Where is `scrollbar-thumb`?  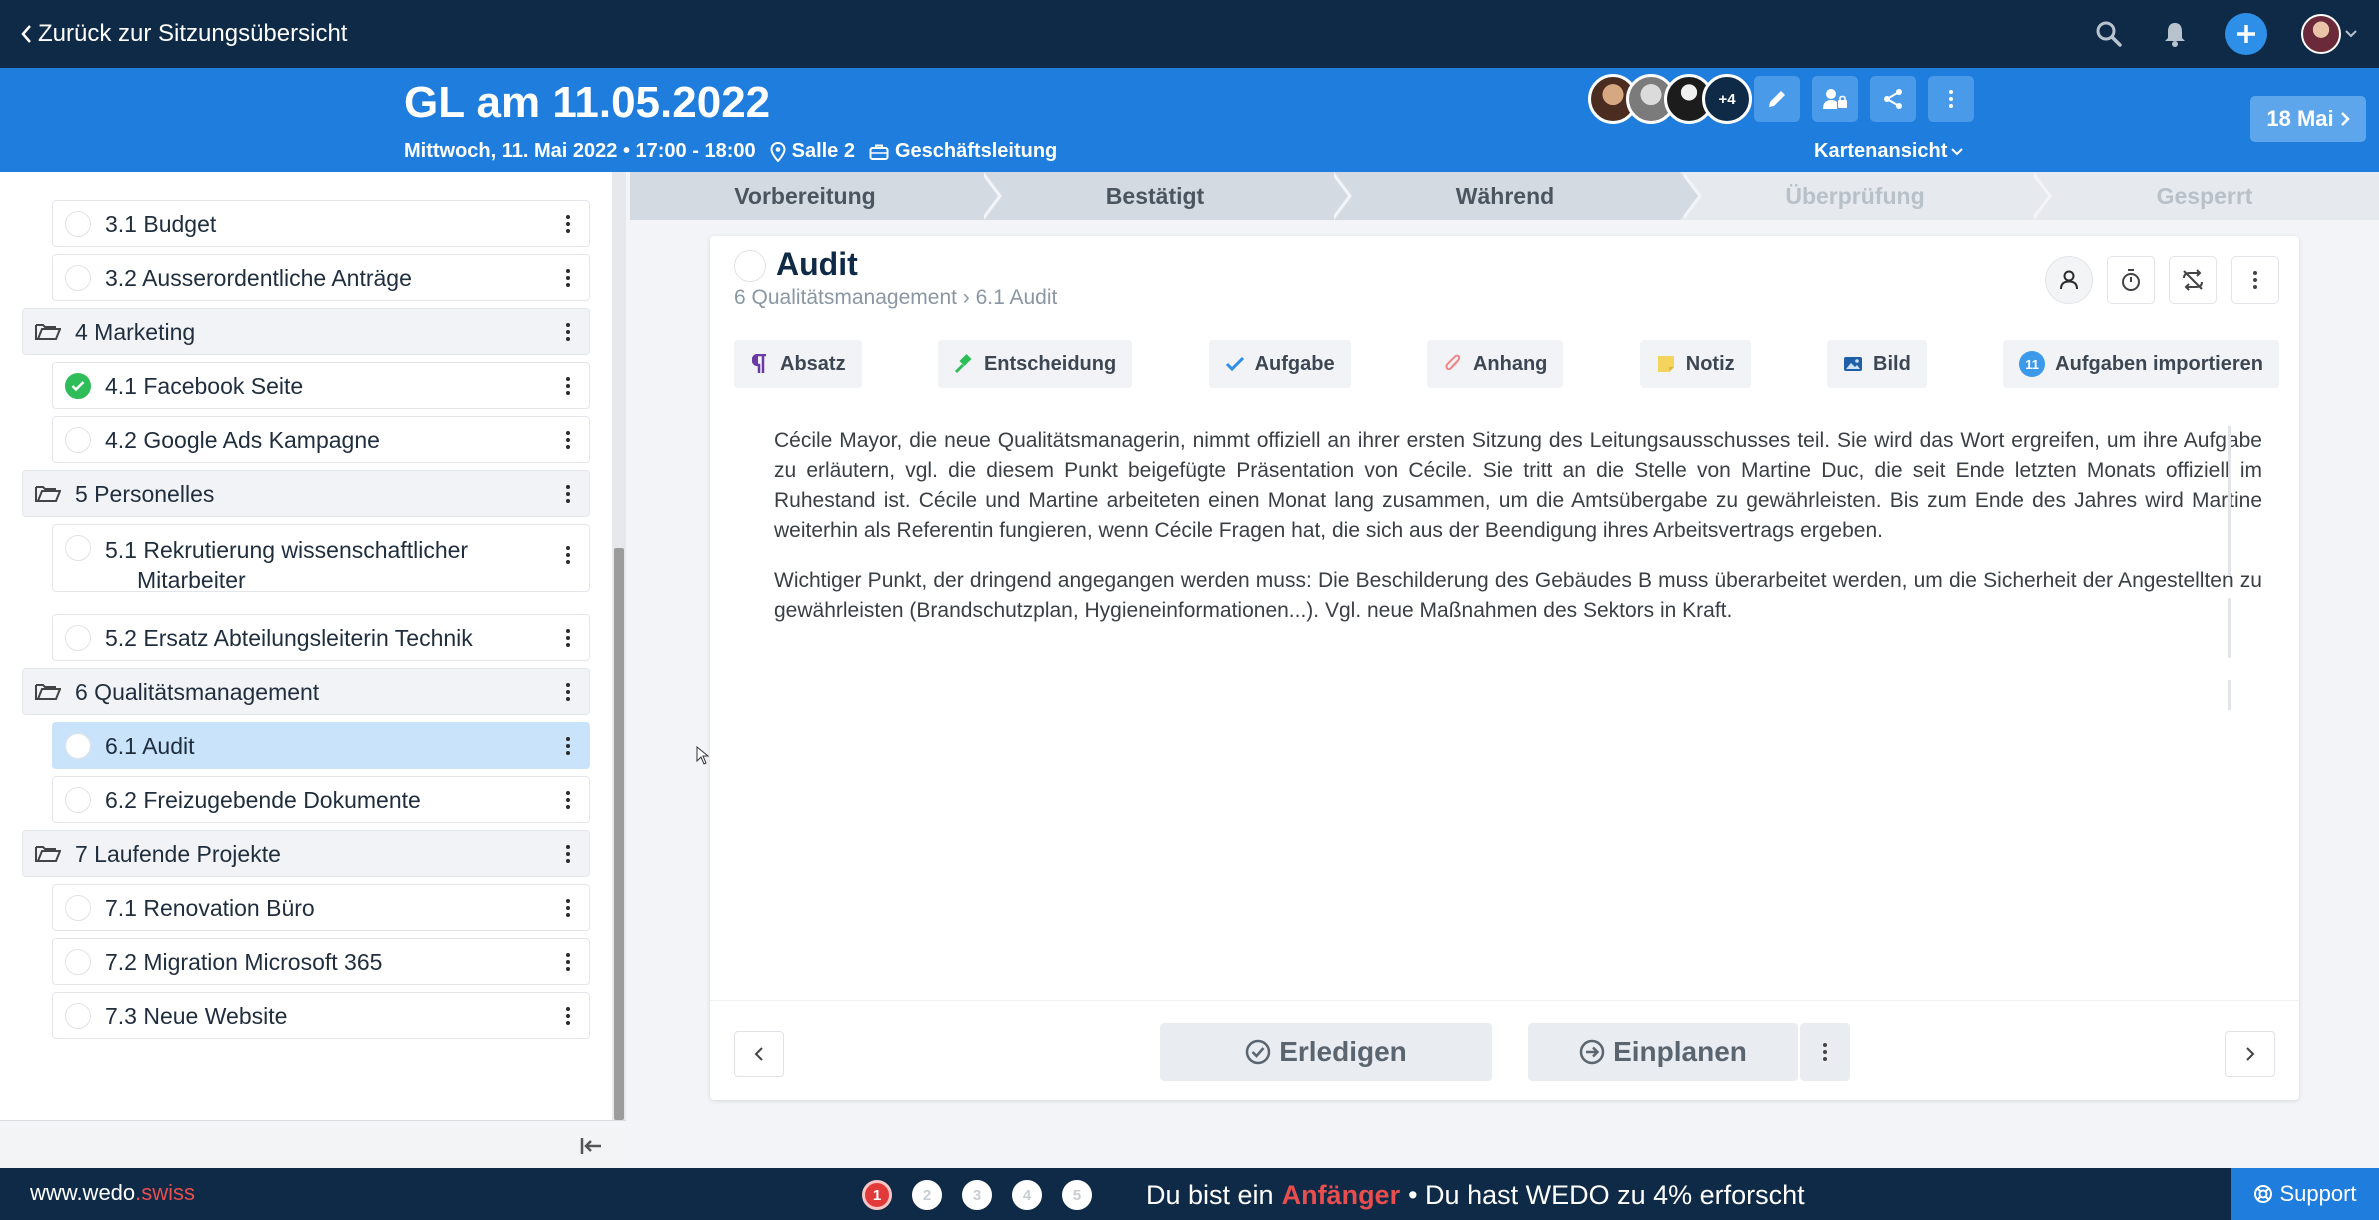
scrollbar-thumb is located at coordinates (619, 834).